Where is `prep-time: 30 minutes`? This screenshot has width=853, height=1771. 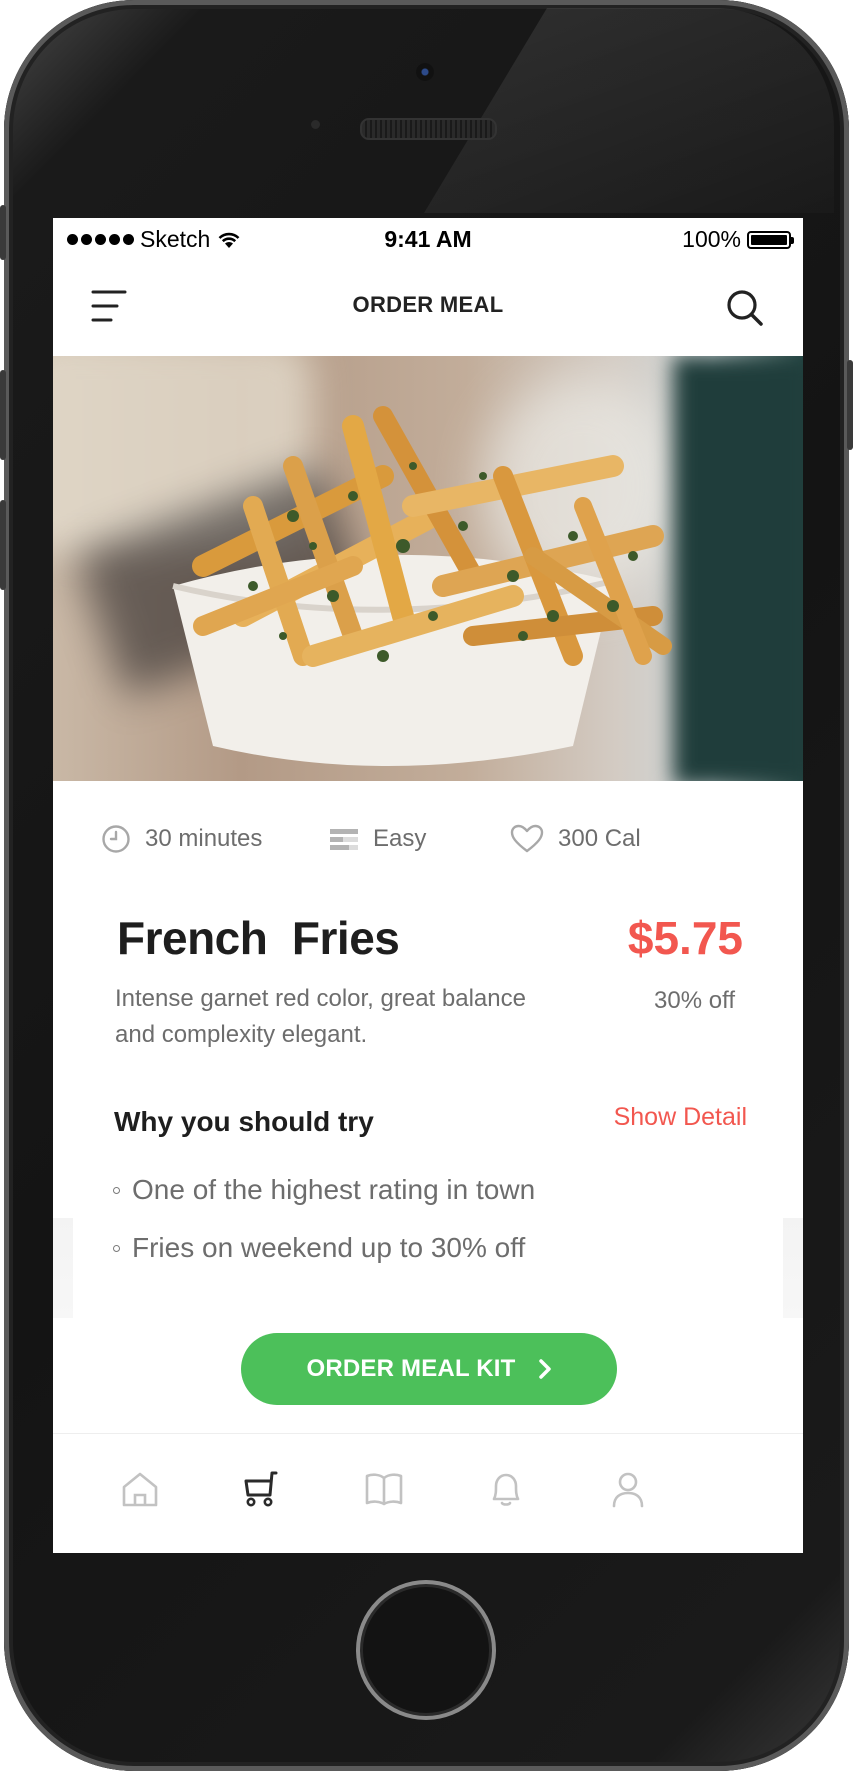
prep-time: 30 minutes is located at coordinates (181, 839).